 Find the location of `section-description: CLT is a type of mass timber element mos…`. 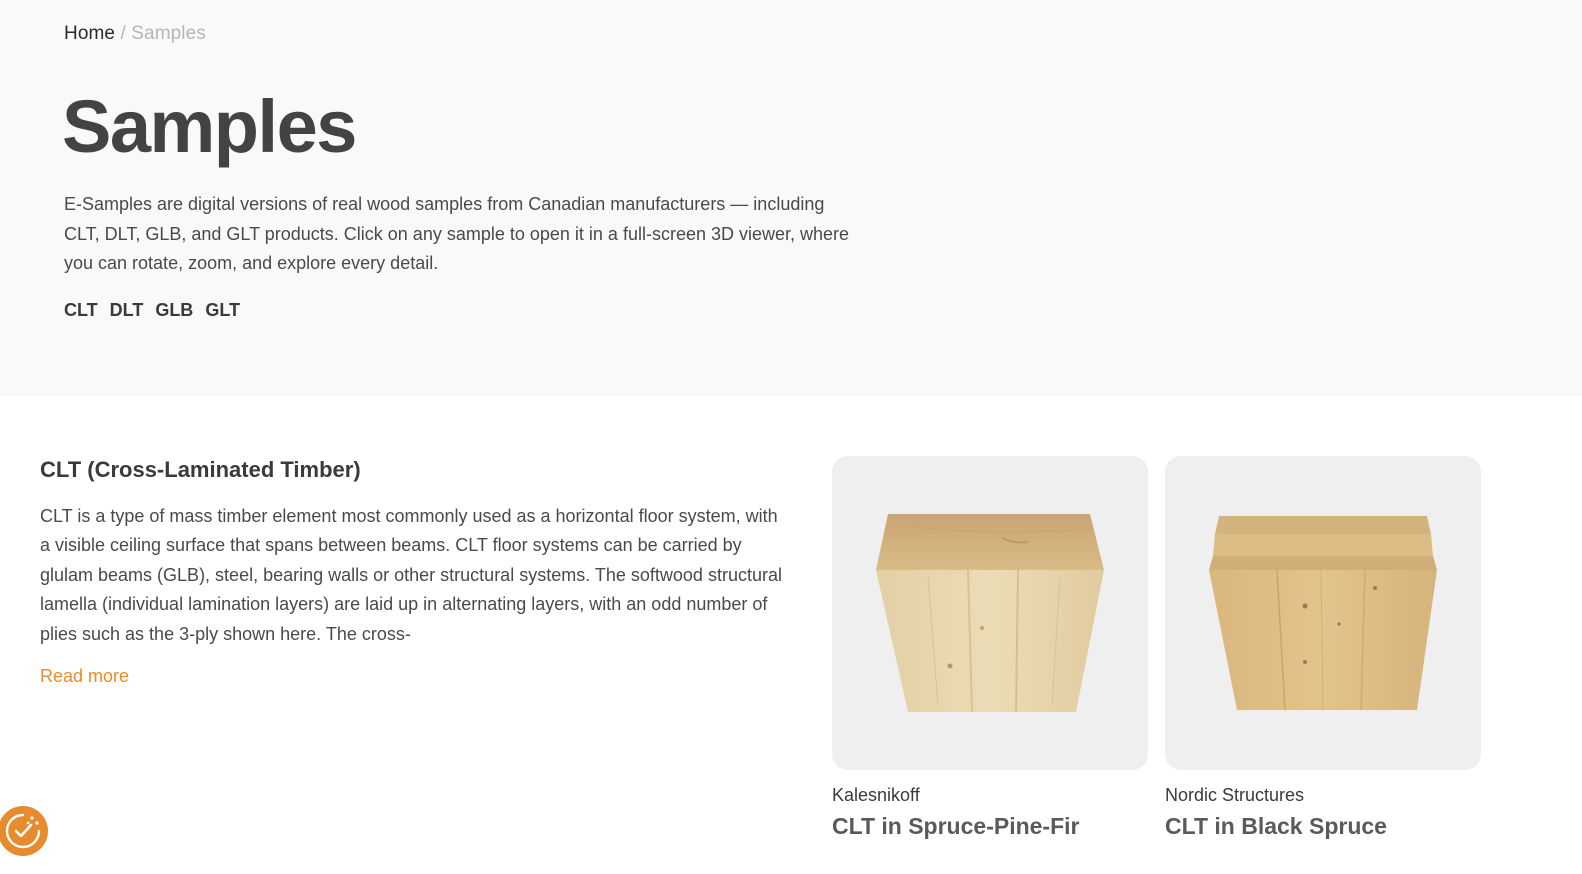

section-description: CLT is a type of mass timber element mos… is located at coordinates (411, 575).